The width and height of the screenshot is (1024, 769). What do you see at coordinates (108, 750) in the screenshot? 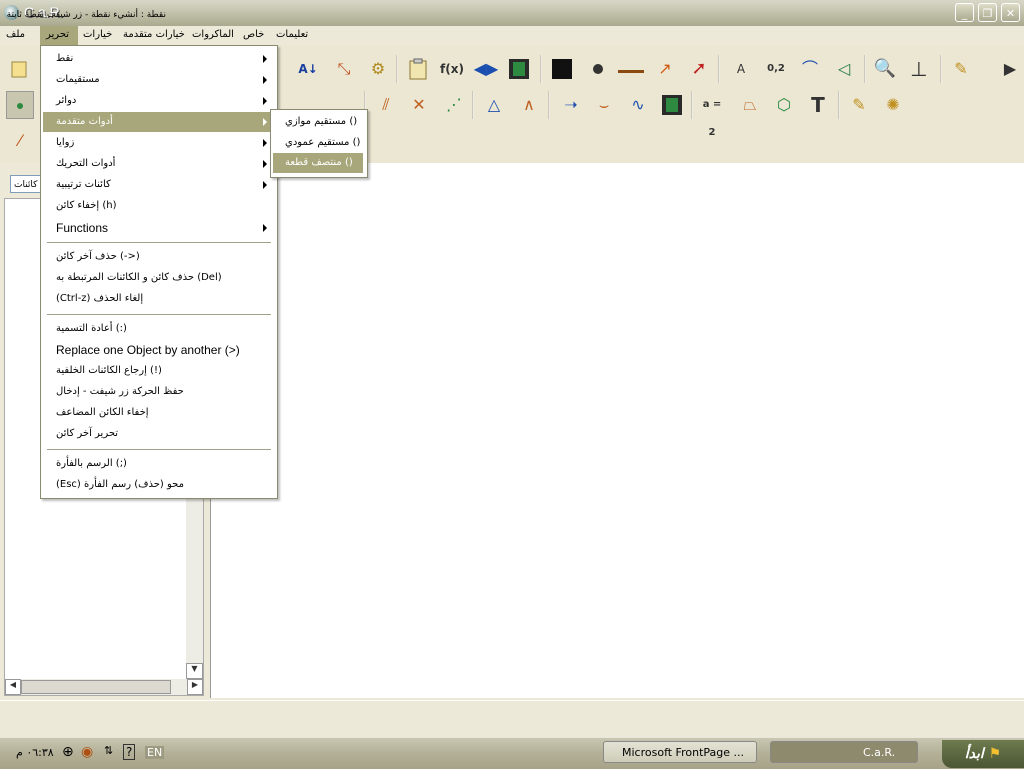
I see `tray-arrow-icon: ⇅` at bounding box center [108, 750].